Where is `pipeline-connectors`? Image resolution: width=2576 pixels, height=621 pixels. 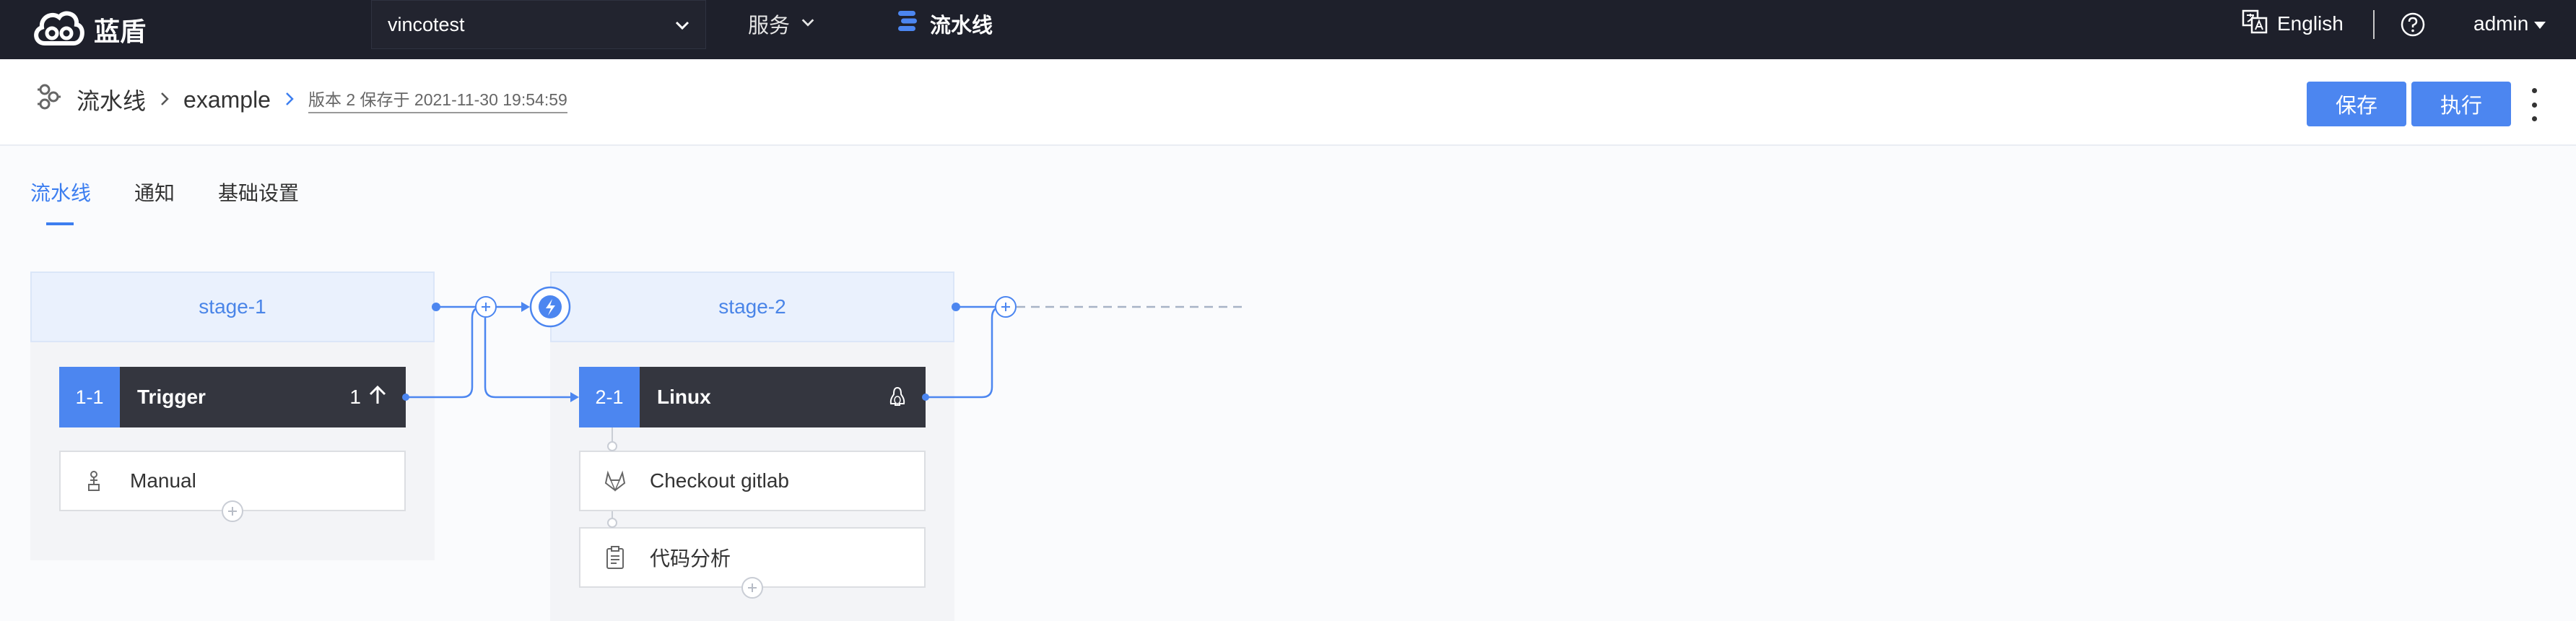
pipeline-connectors is located at coordinates (823, 407).